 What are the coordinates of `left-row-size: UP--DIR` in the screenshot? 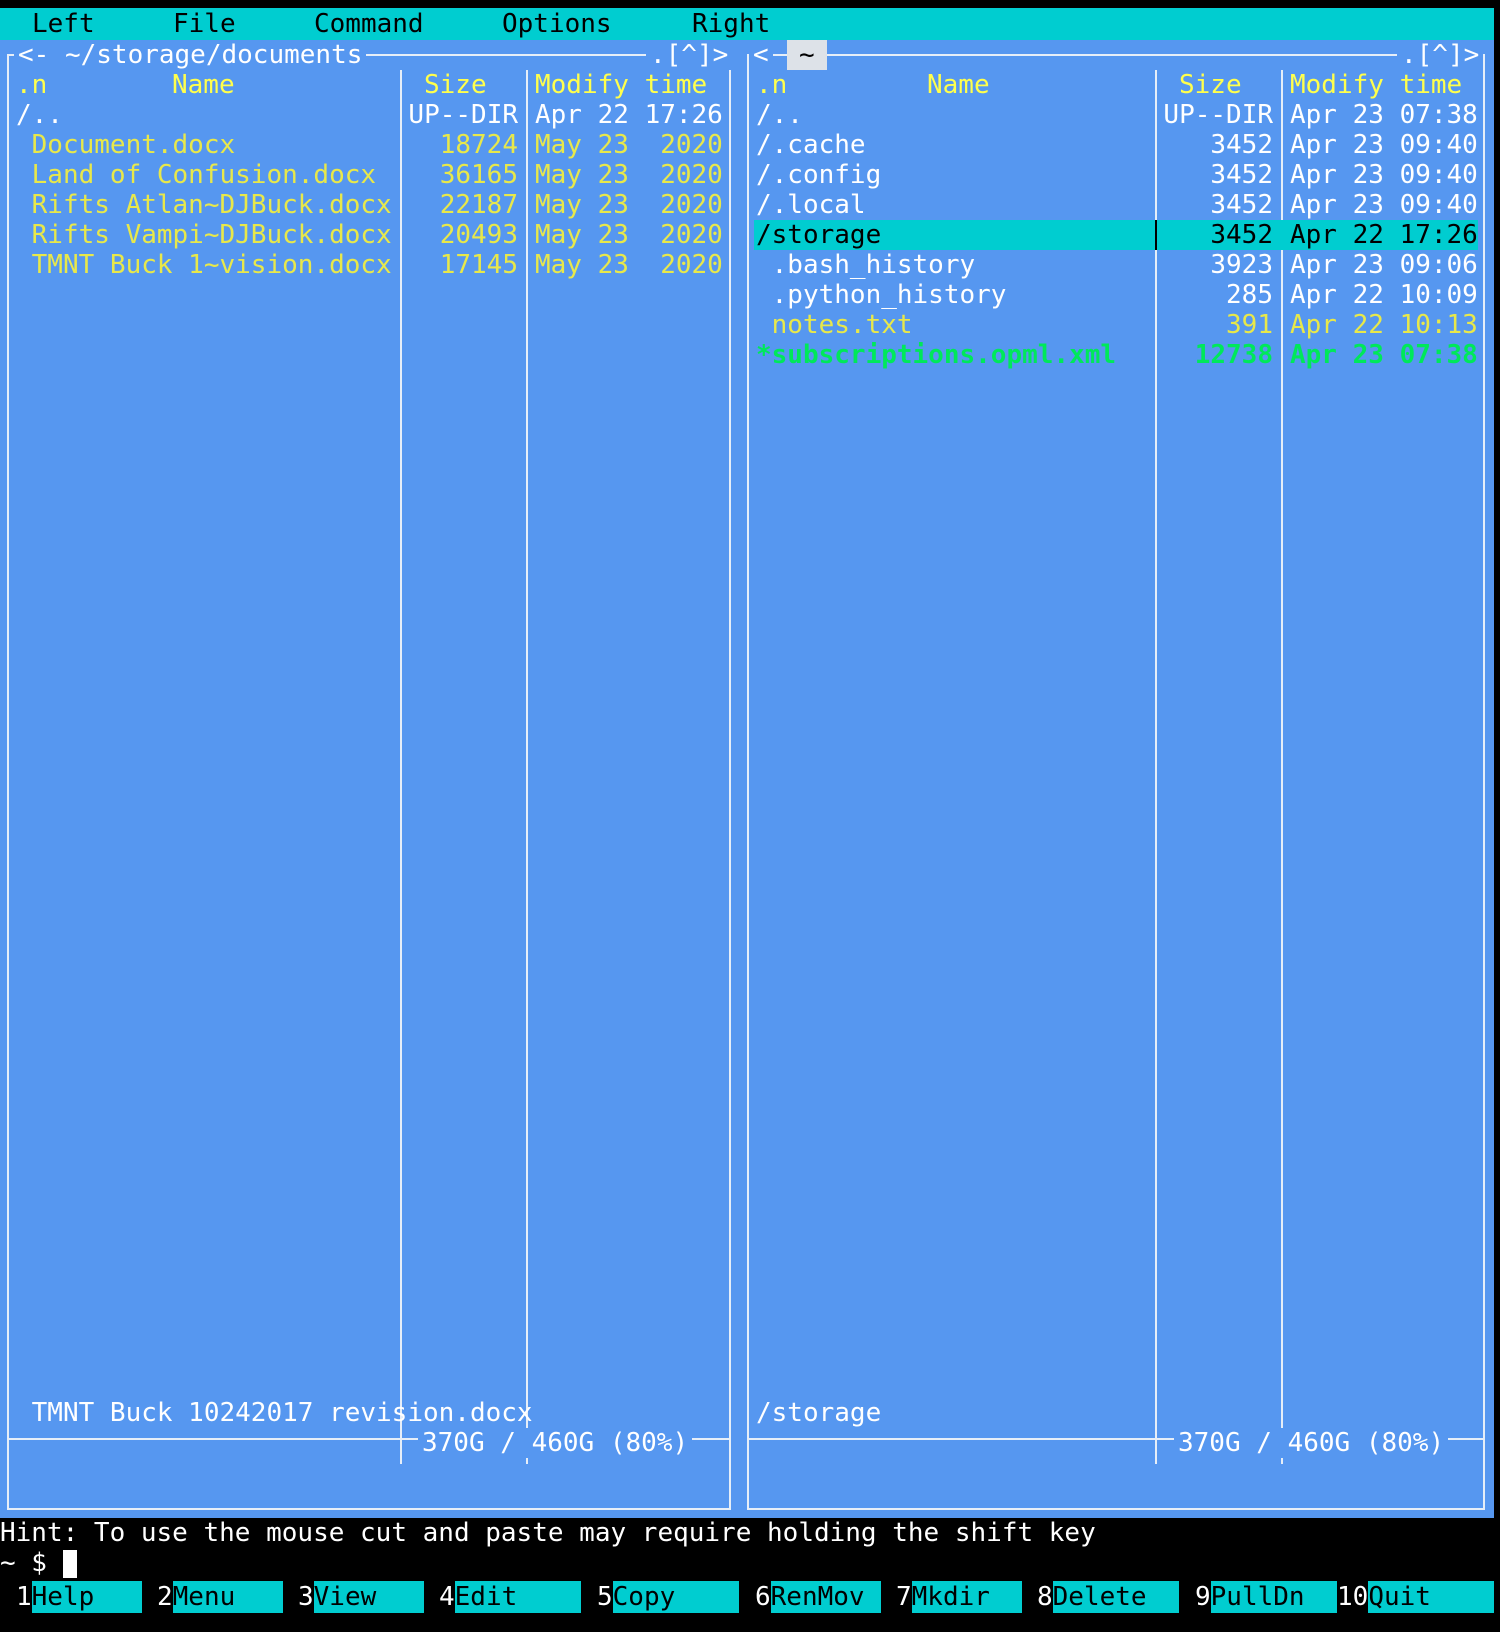 It's located at (463, 115).